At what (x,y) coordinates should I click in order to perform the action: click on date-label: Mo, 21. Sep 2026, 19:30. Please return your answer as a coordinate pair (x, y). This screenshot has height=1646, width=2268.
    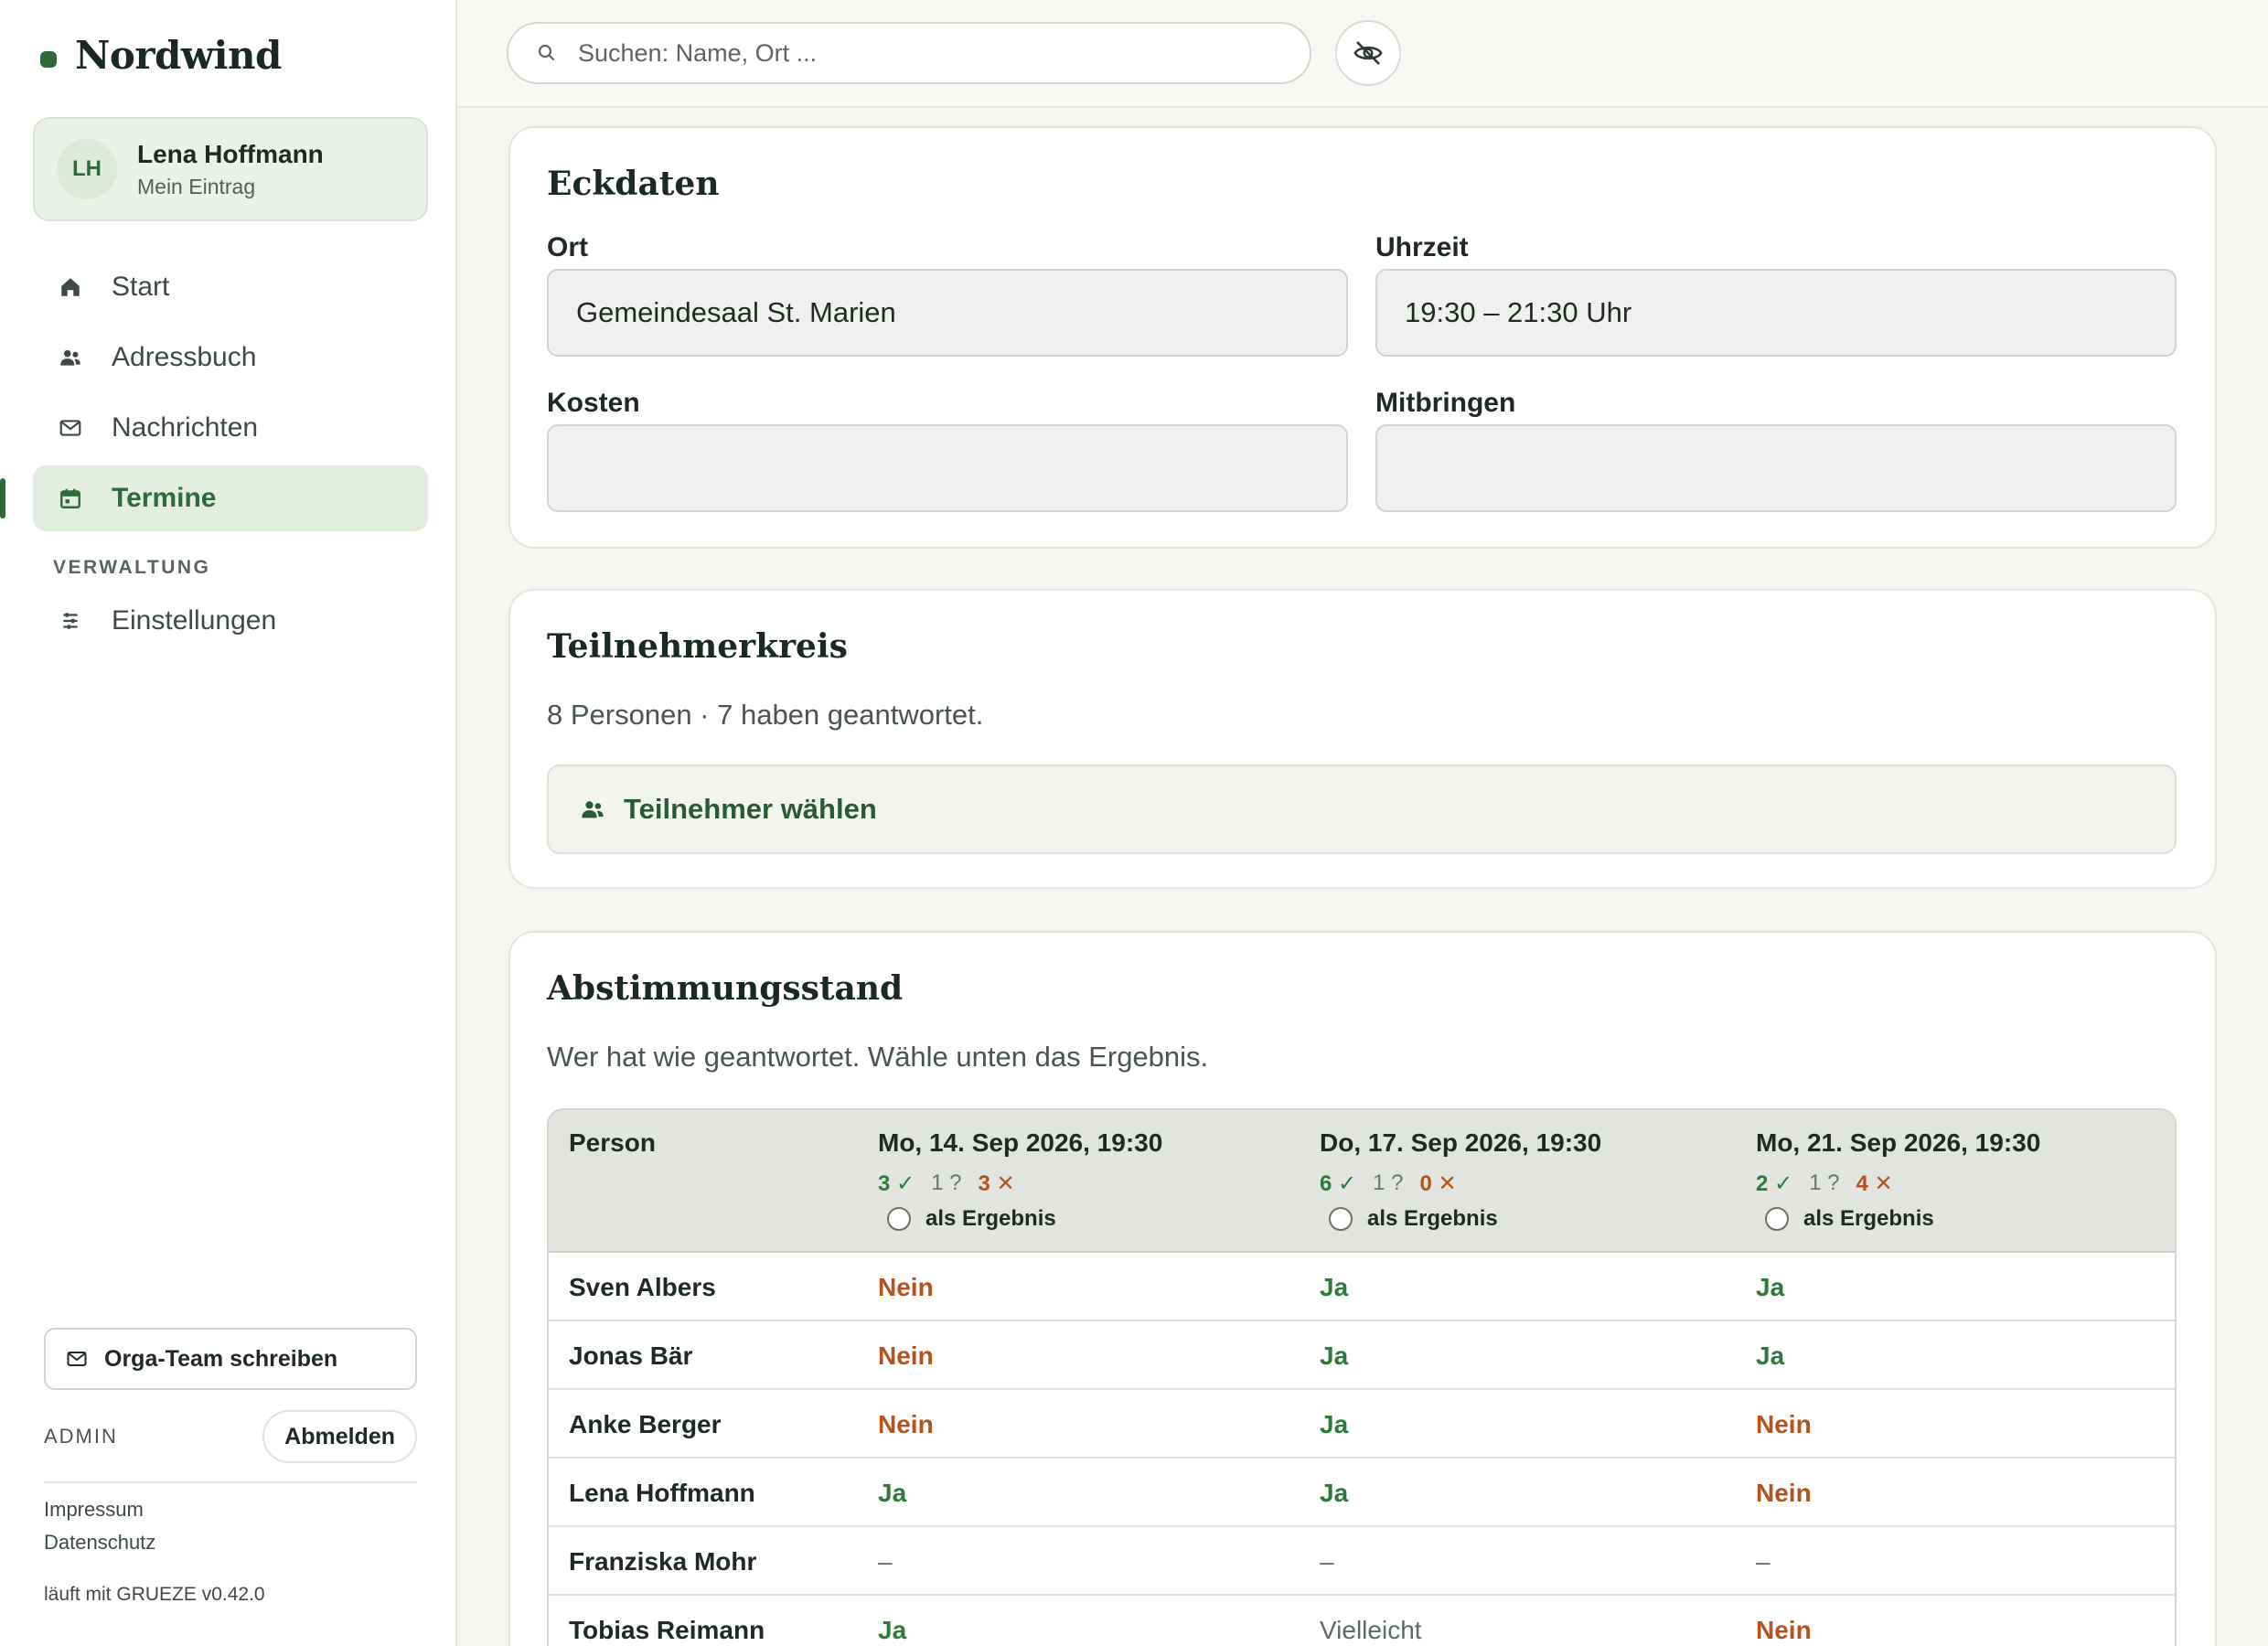
    Looking at the image, I should click on (1898, 1142).